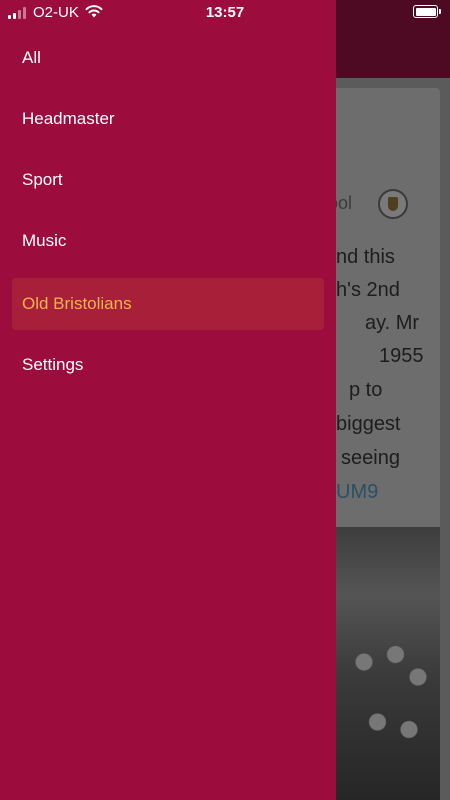 The width and height of the screenshot is (450, 800). Describe the element at coordinates (365, 257) in the screenshot. I see `post-text-line: nd this` at that location.